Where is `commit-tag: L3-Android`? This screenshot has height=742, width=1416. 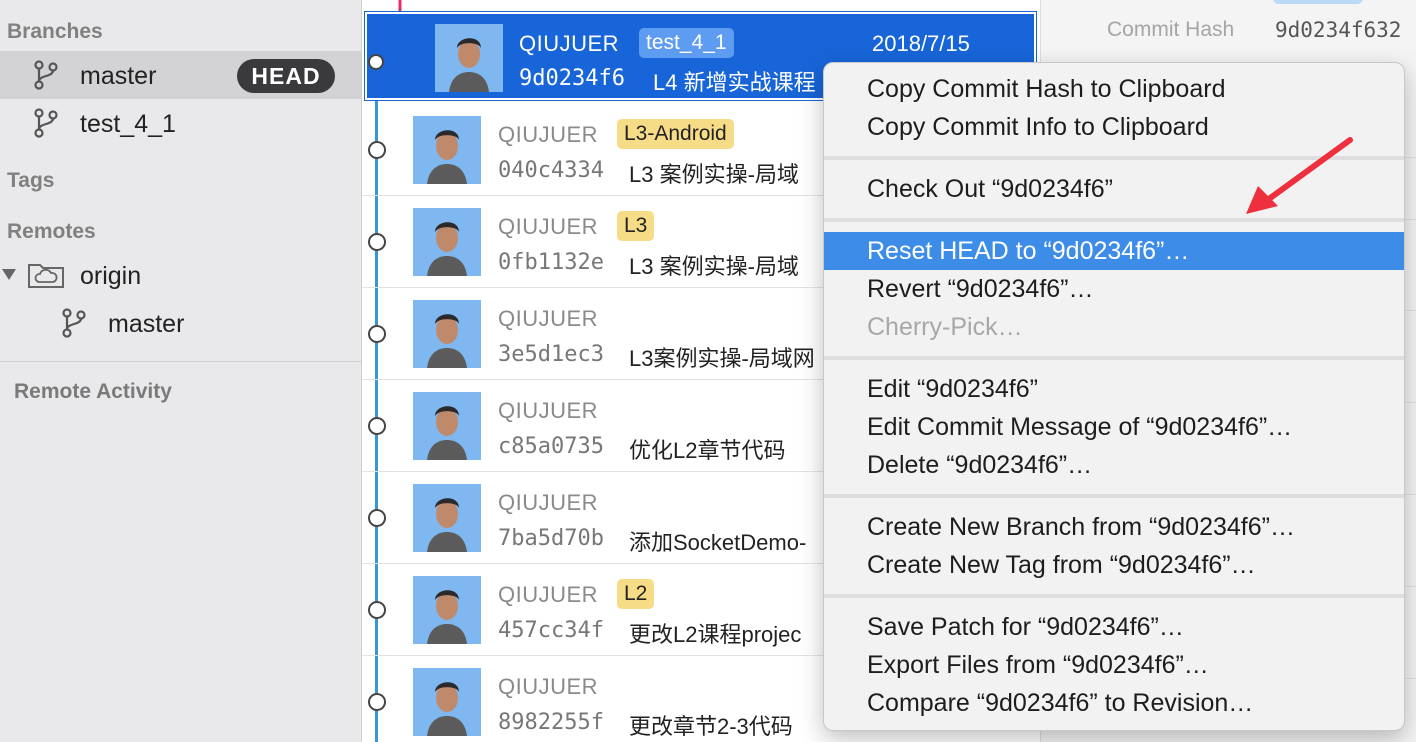 commit-tag: L3-Android is located at coordinates (675, 134).